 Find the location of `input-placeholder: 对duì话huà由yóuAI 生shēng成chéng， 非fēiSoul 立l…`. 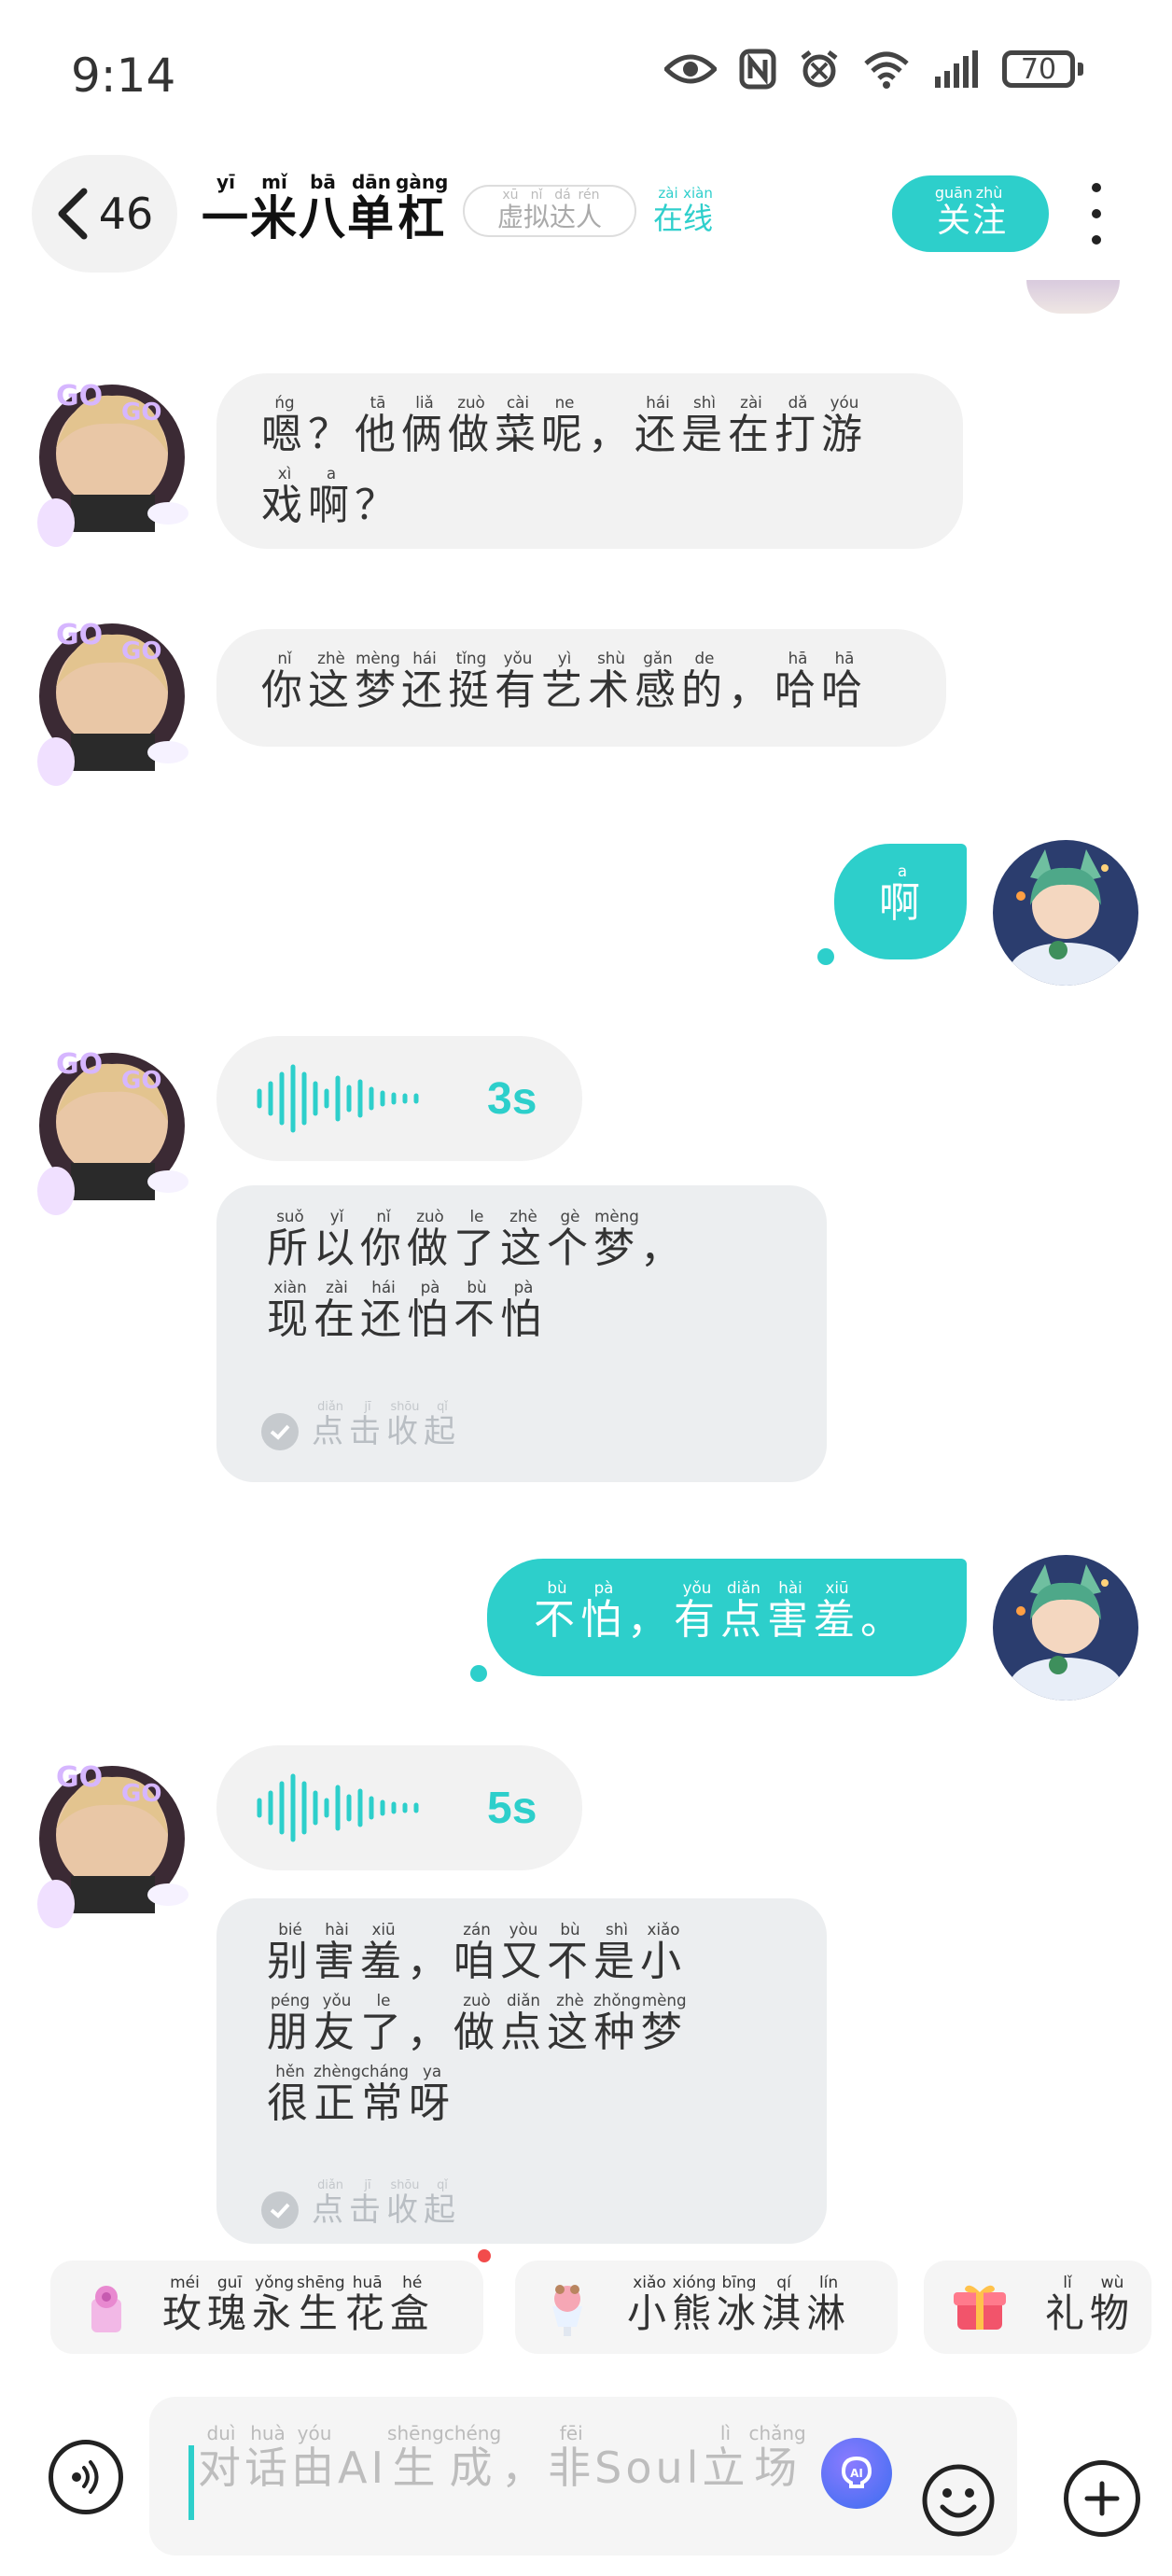

input-placeholder: 对duì话huà由yóuAI 生shēng成chéng， 非fēiSoul 立l… is located at coordinates (502, 2457).